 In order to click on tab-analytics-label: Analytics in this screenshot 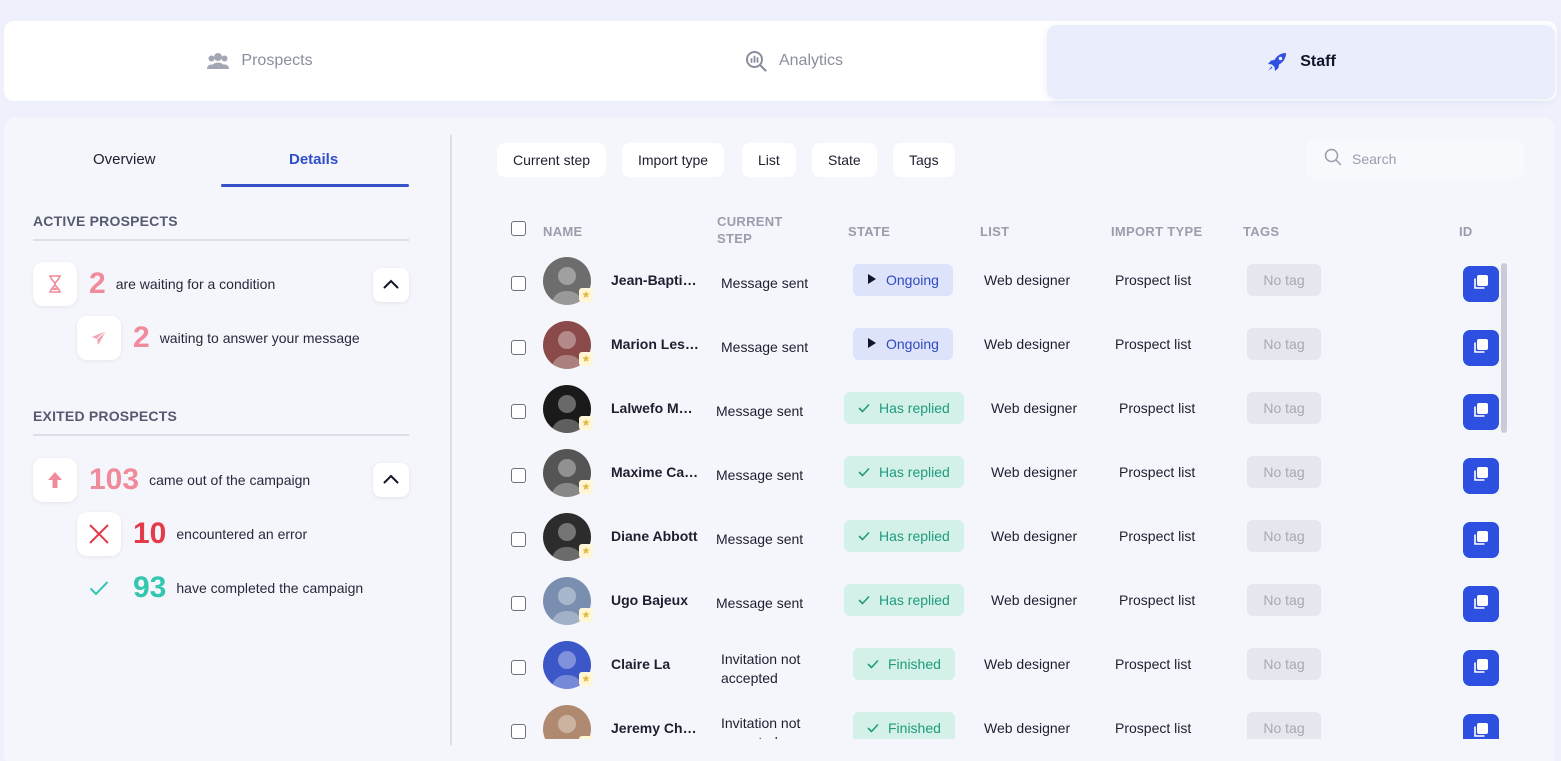, I will do `click(811, 60)`.